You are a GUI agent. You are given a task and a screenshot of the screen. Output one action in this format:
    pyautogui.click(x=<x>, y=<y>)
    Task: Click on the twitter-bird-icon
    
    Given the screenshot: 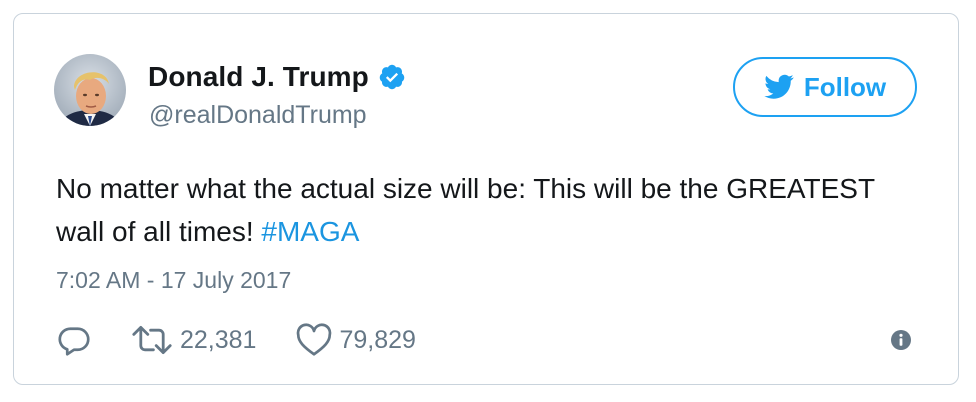 What is the action you would take?
    pyautogui.click(x=779, y=87)
    